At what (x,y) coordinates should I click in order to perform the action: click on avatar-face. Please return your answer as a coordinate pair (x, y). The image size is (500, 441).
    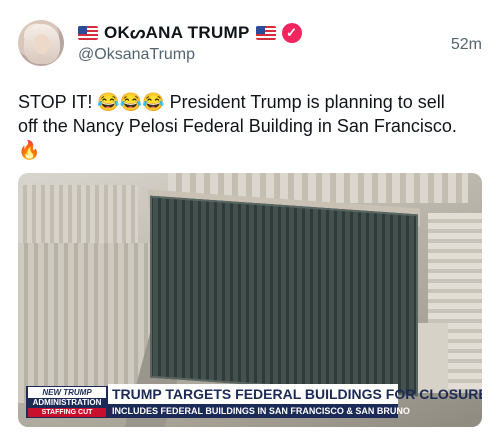
    Looking at the image, I should click on (42, 44).